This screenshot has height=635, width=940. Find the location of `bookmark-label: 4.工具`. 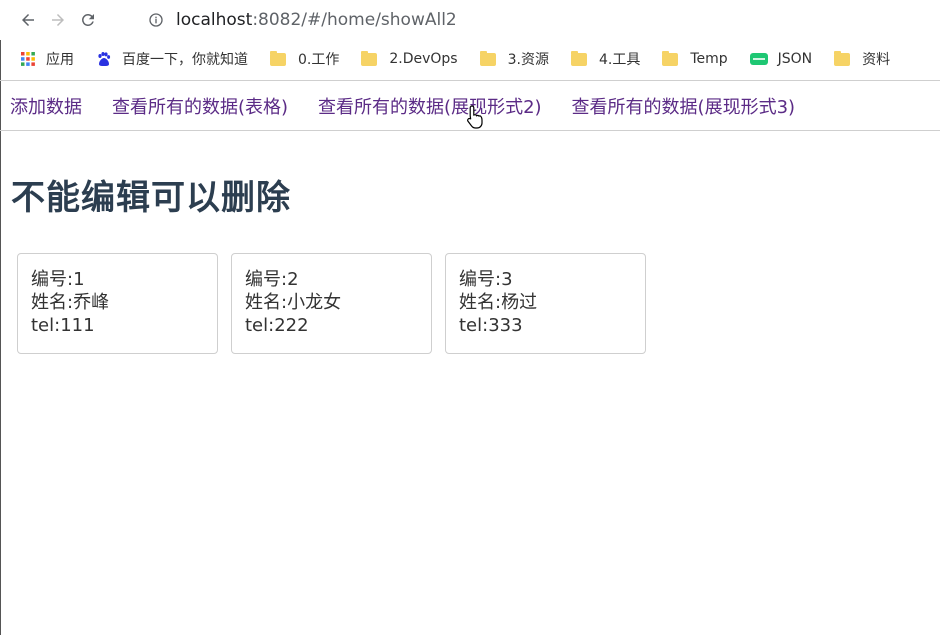

bookmark-label: 4.工具 is located at coordinates (619, 60).